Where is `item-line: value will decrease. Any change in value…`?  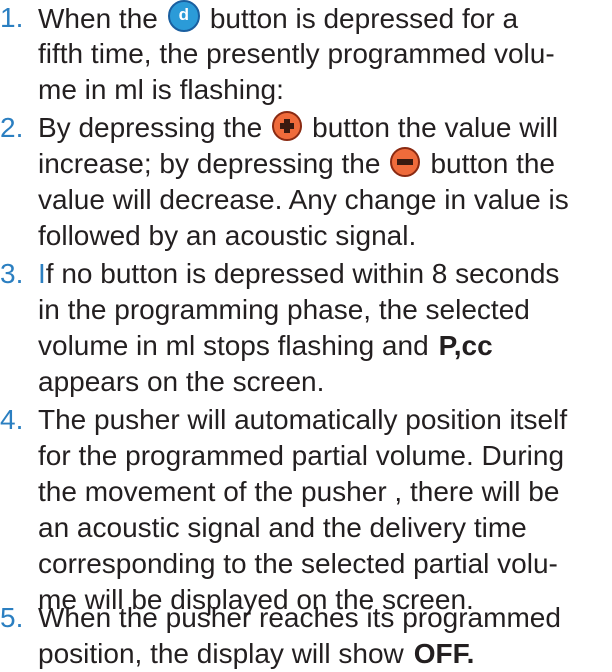 item-line: value will decrease. Any change in value… is located at coordinates (303, 199).